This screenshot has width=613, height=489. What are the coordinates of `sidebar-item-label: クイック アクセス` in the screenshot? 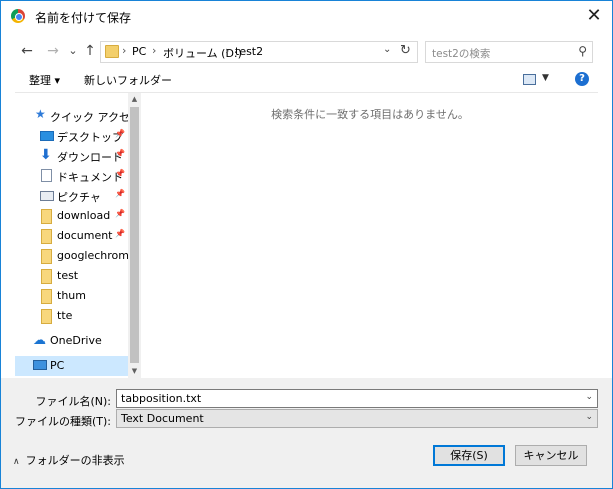 It's located at (89, 117).